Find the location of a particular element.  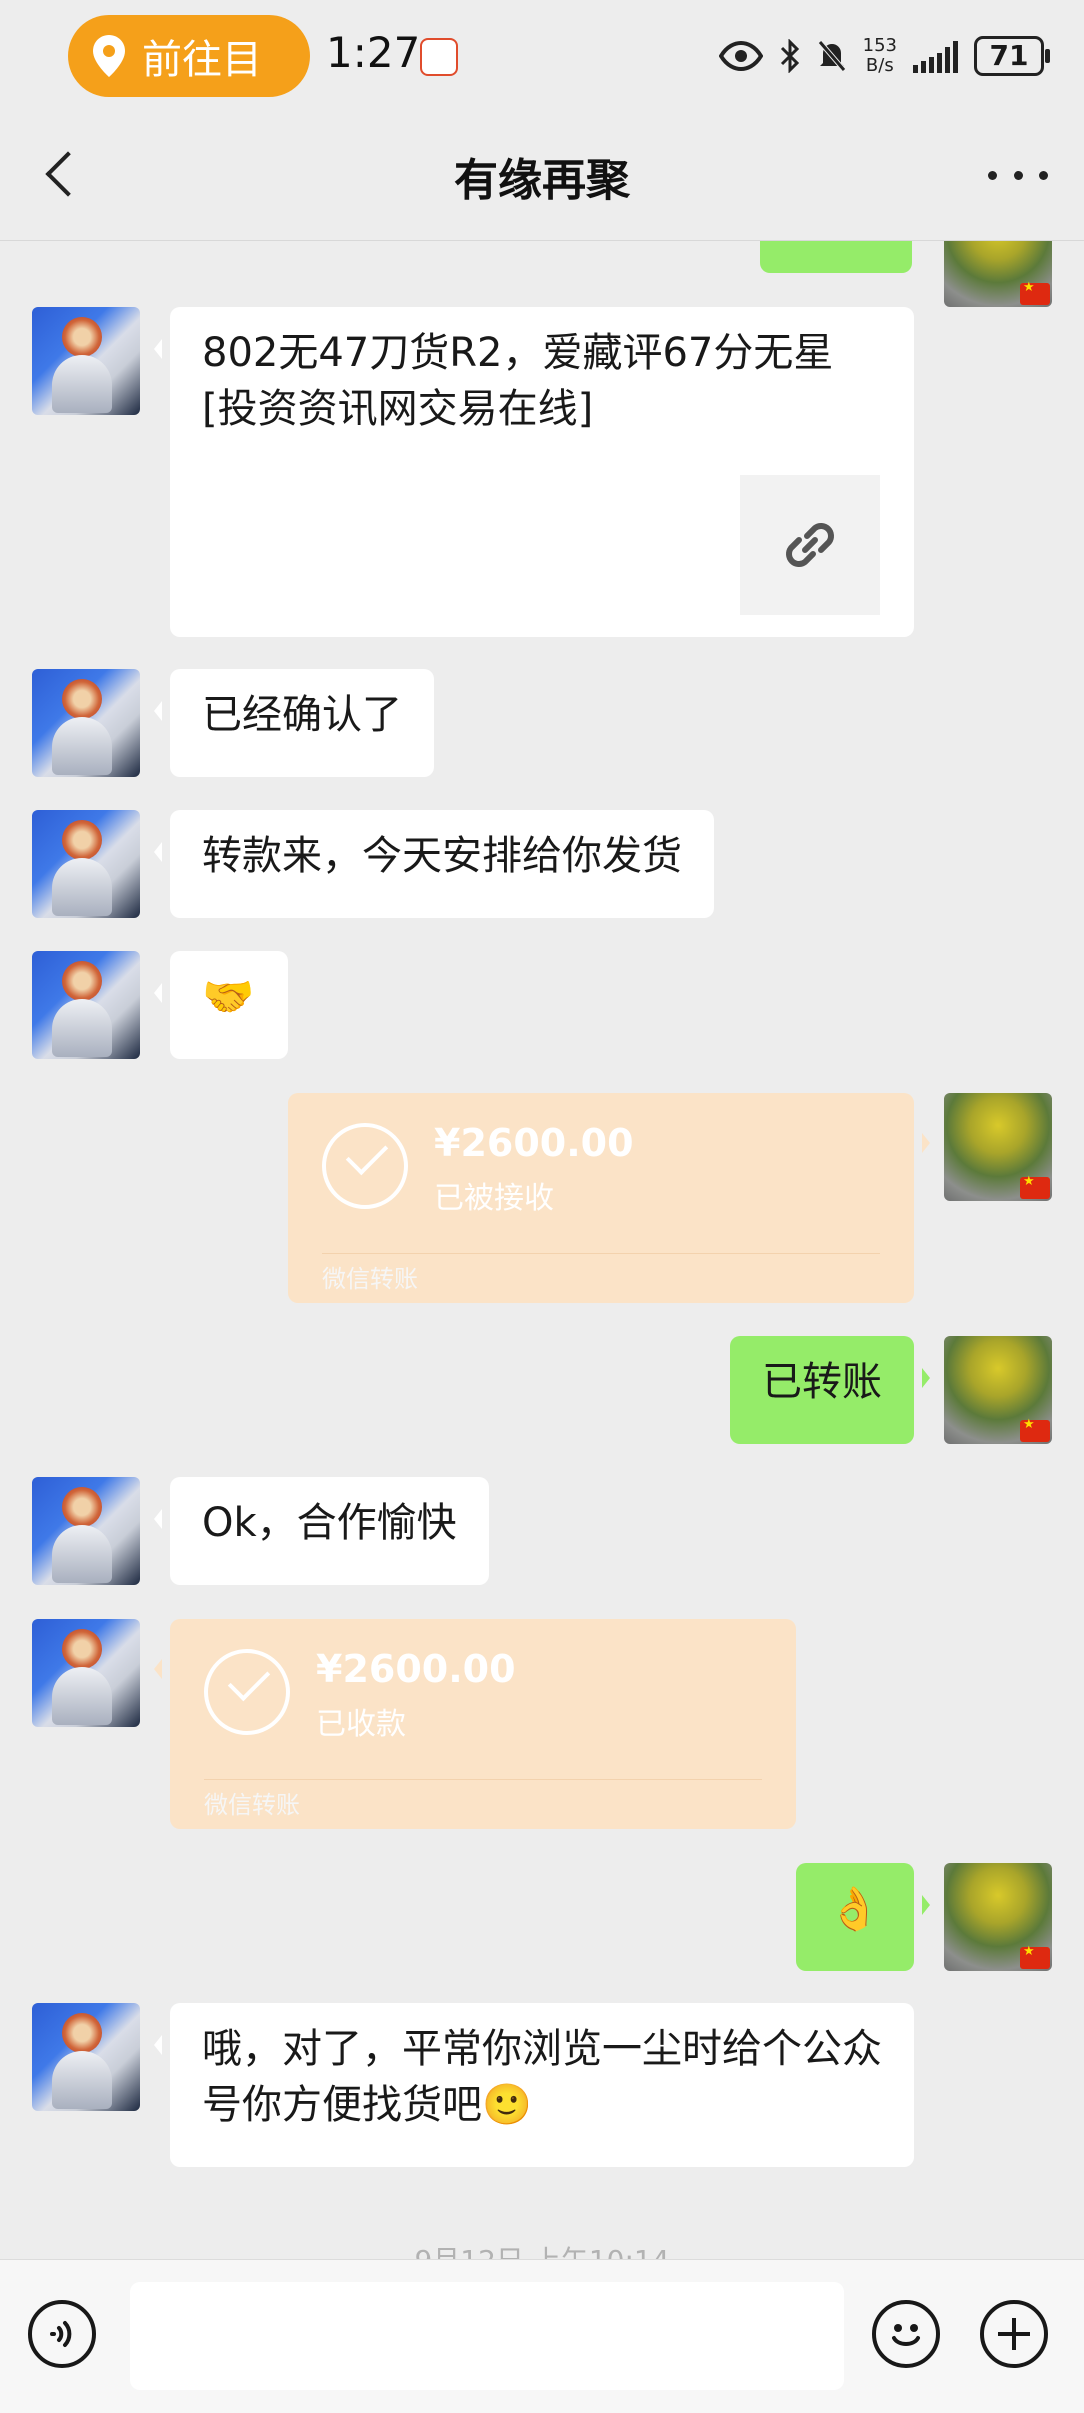

voice-button is located at coordinates (62, 2334).